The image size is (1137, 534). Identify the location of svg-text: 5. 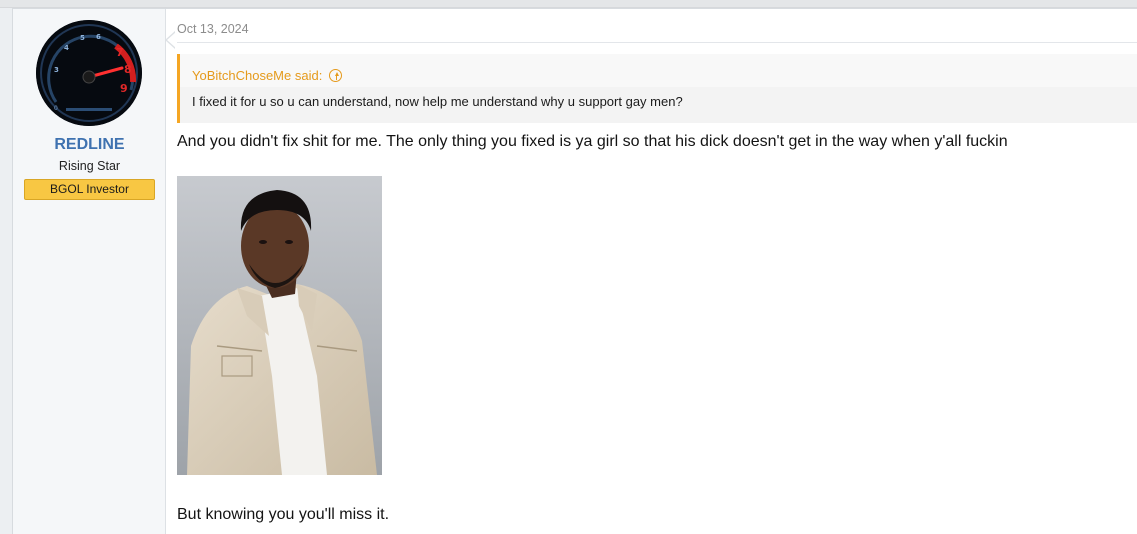
(82, 38).